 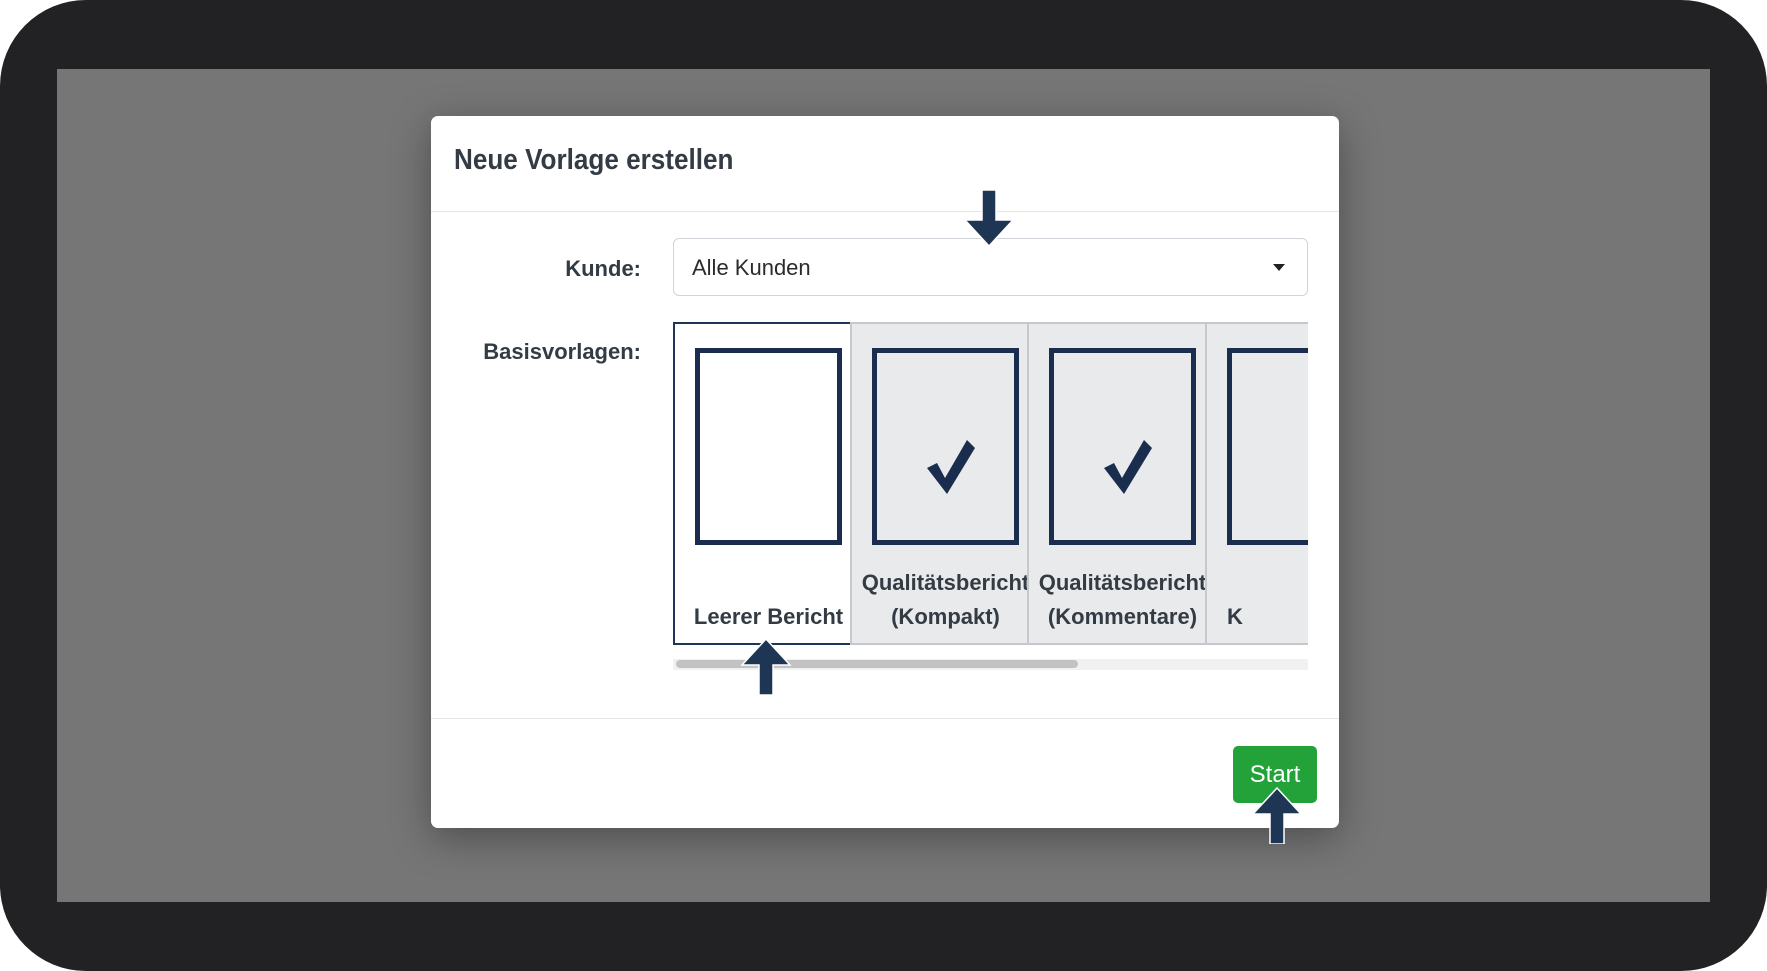 What do you see at coordinates (1235, 616) in the screenshot?
I see `template-card-label: K` at bounding box center [1235, 616].